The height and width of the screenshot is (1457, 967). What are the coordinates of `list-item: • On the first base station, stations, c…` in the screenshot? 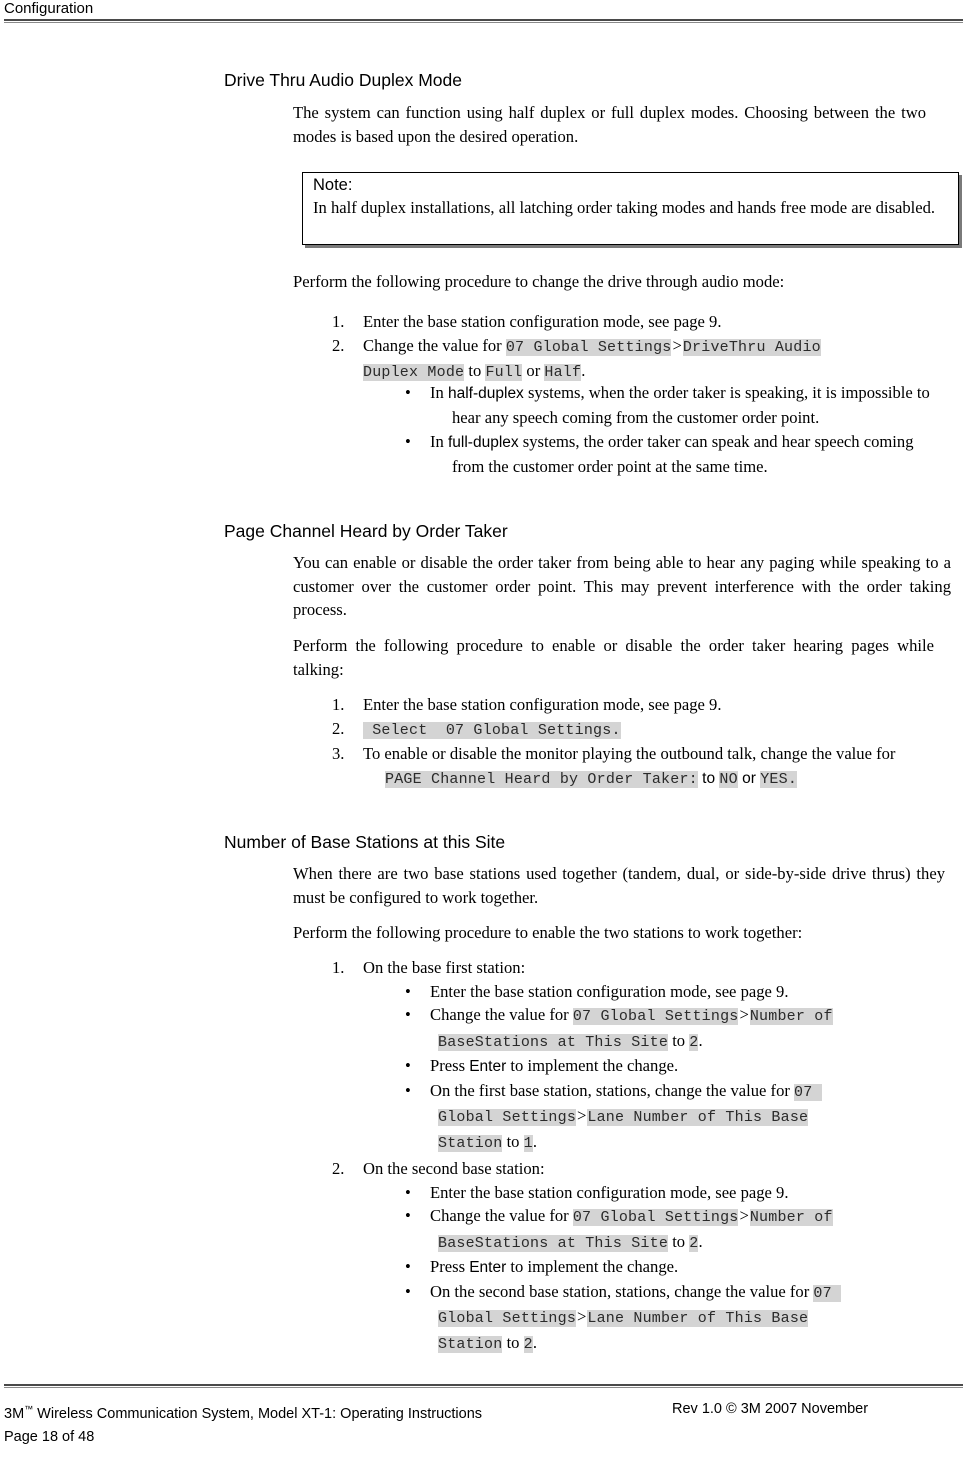 It's located at (670, 1117).